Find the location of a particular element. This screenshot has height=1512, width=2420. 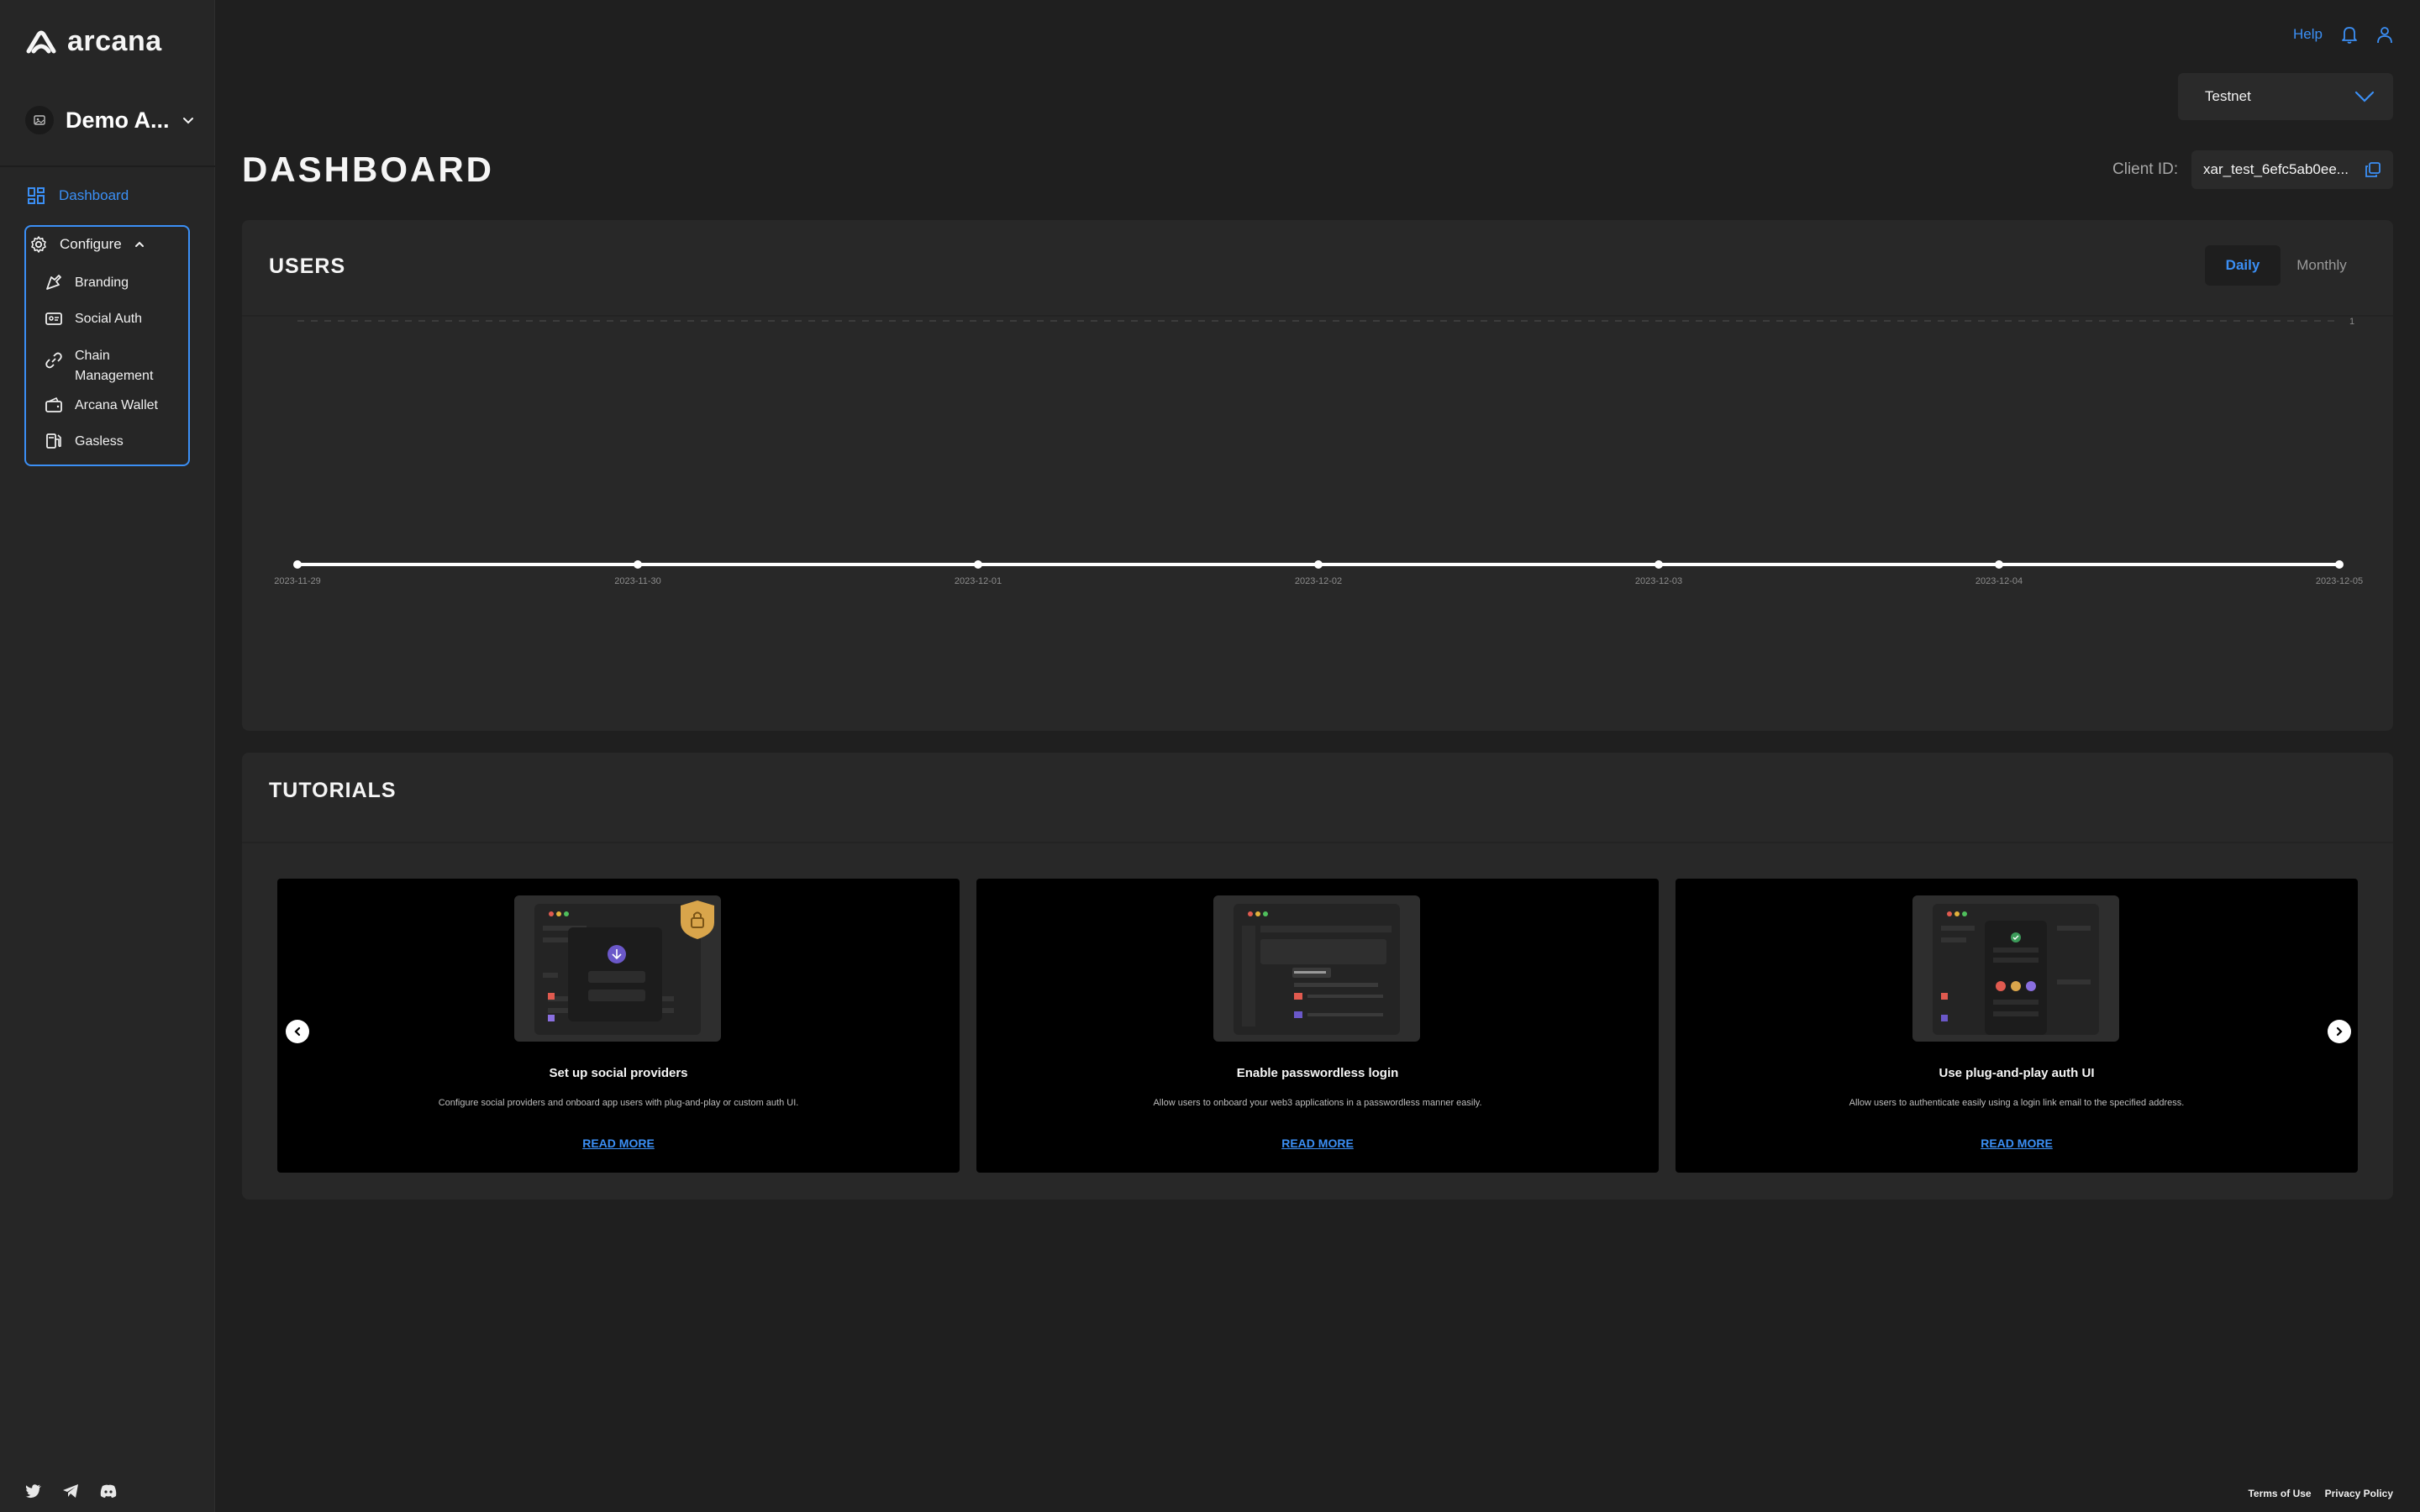

period-toggle: Daily Monthly is located at coordinates (2282, 265).